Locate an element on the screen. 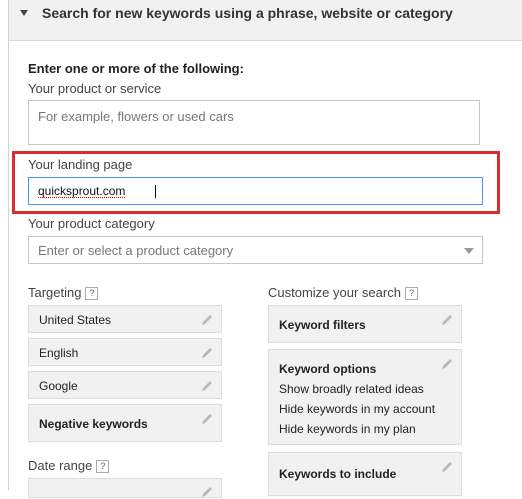 Image resolution: width=522 pixels, height=499 pixels. keyword-filters-chip: Keyword filters is located at coordinates (365, 324).